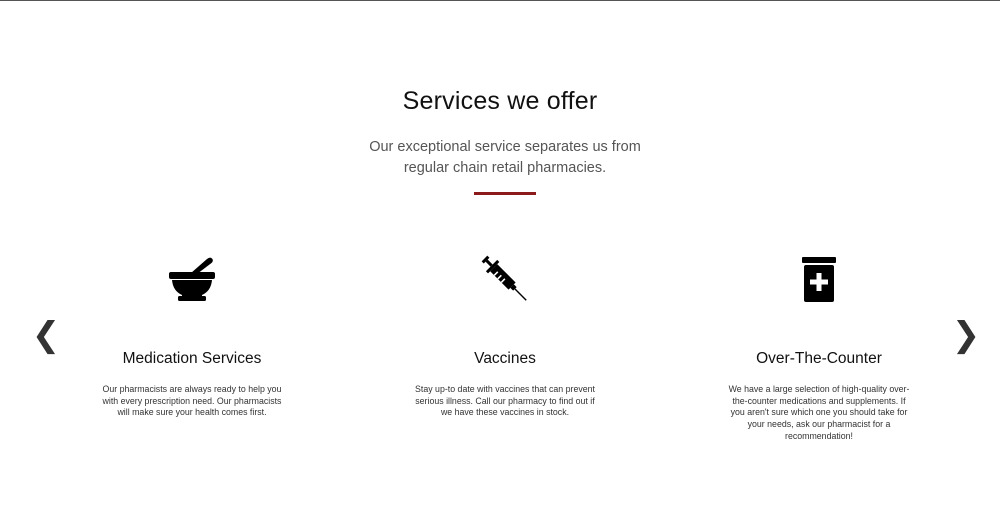 The height and width of the screenshot is (514, 1000). I want to click on mortar-pestle-icon, so click(192, 279).